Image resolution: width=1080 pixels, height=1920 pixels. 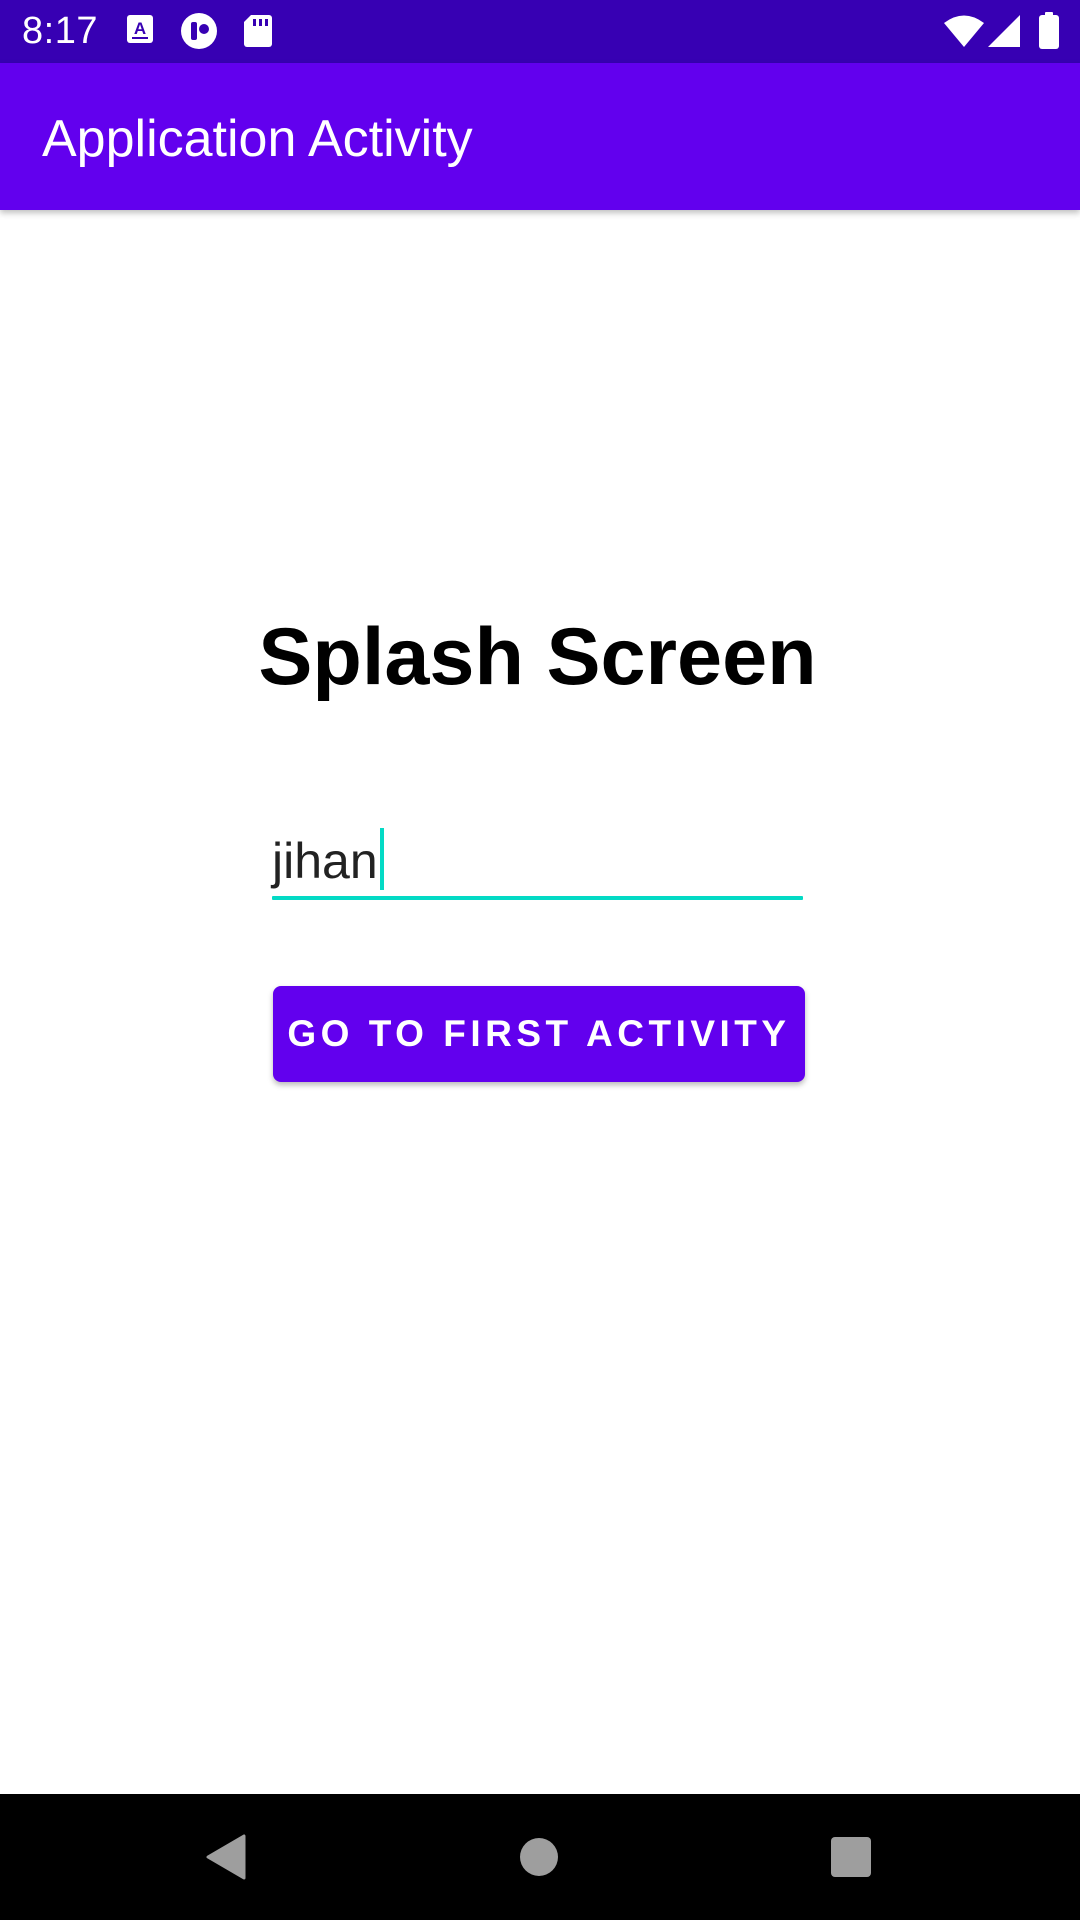 I want to click on name-input-field: jihan, so click(x=328, y=859).